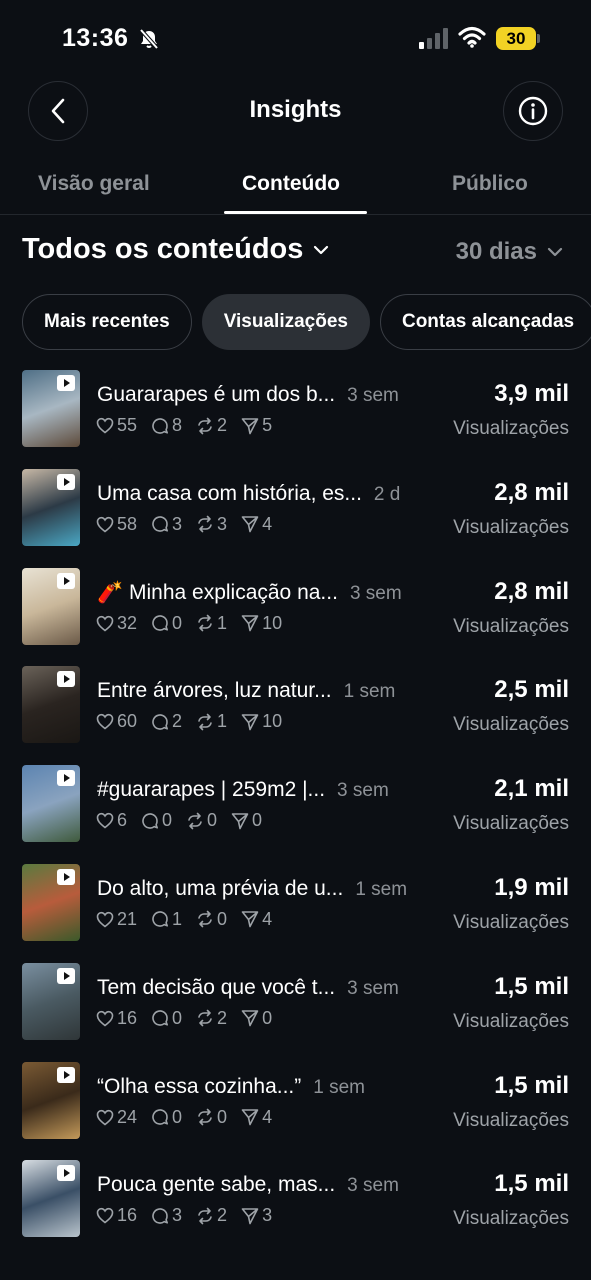 The width and height of the screenshot is (591, 1280). I want to click on status-time: 13:36, so click(95, 38).